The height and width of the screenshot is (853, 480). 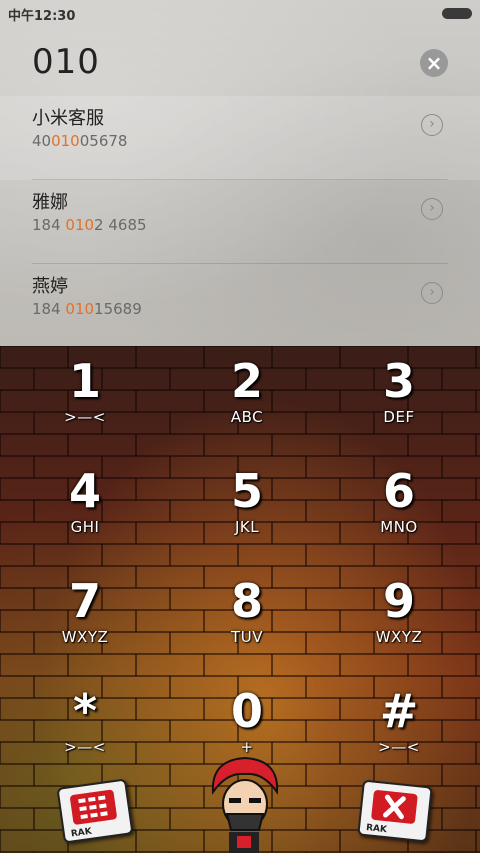 I want to click on dialed-number: 010, so click(x=66, y=62).